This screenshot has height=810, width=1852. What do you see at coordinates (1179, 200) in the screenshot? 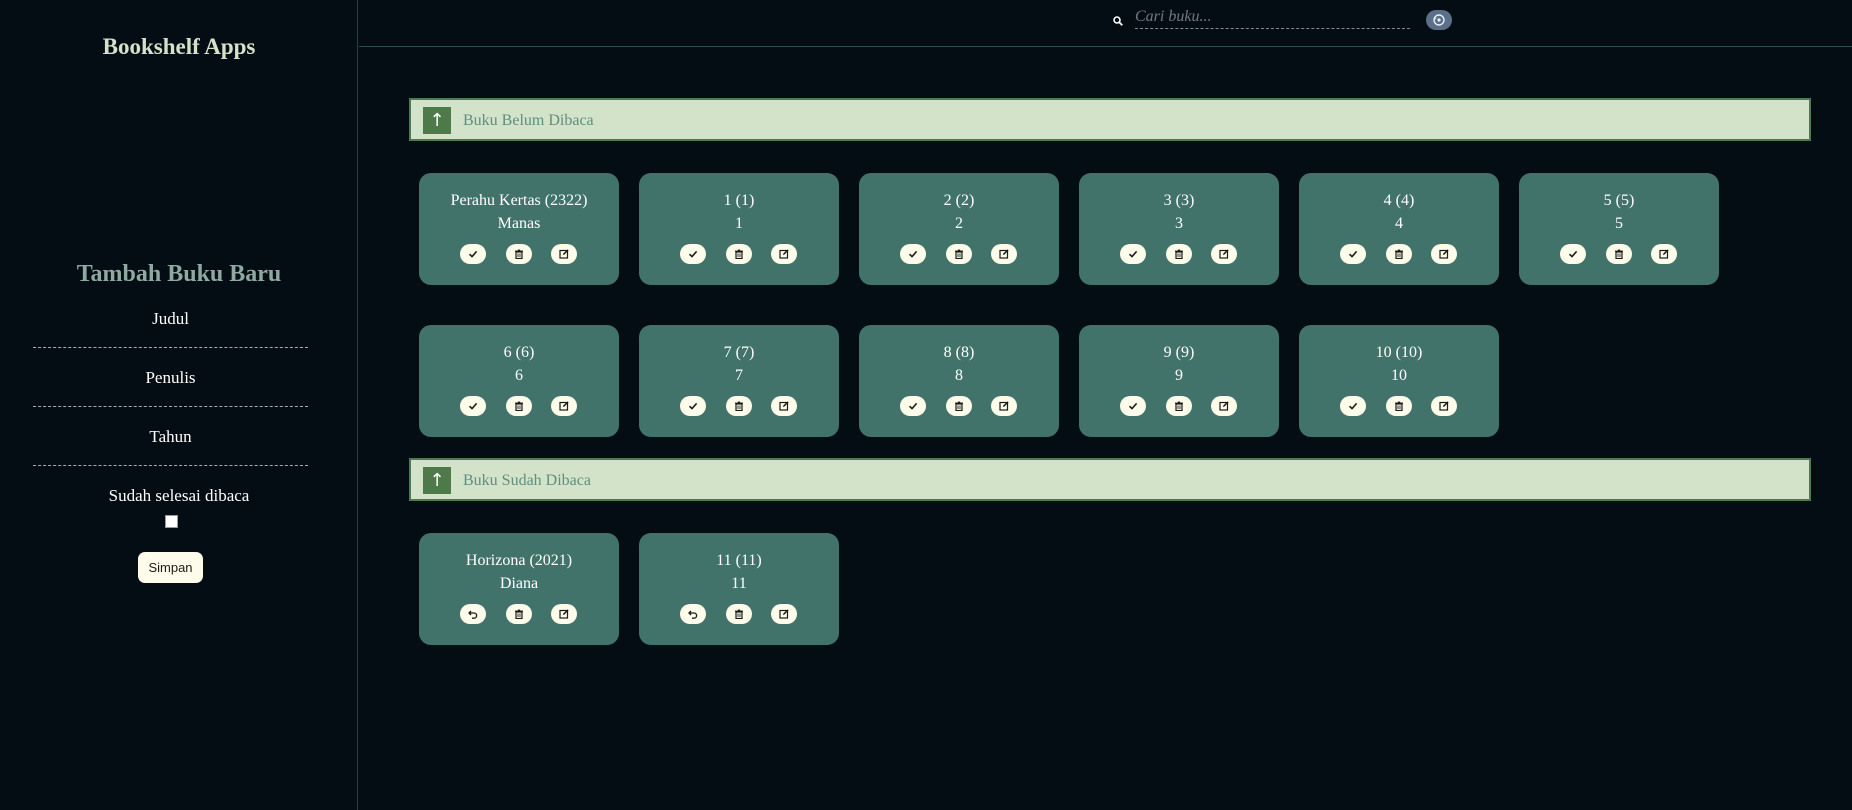
I see `book-title: 3 (3)` at bounding box center [1179, 200].